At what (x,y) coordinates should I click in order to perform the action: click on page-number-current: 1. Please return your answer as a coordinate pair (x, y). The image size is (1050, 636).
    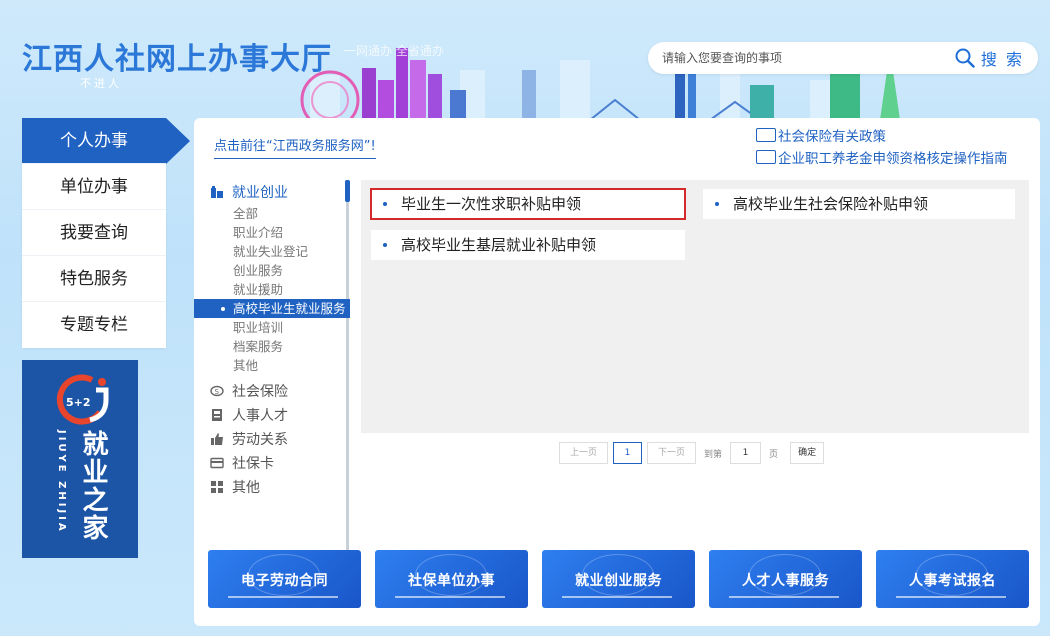
    Looking at the image, I should click on (628, 453).